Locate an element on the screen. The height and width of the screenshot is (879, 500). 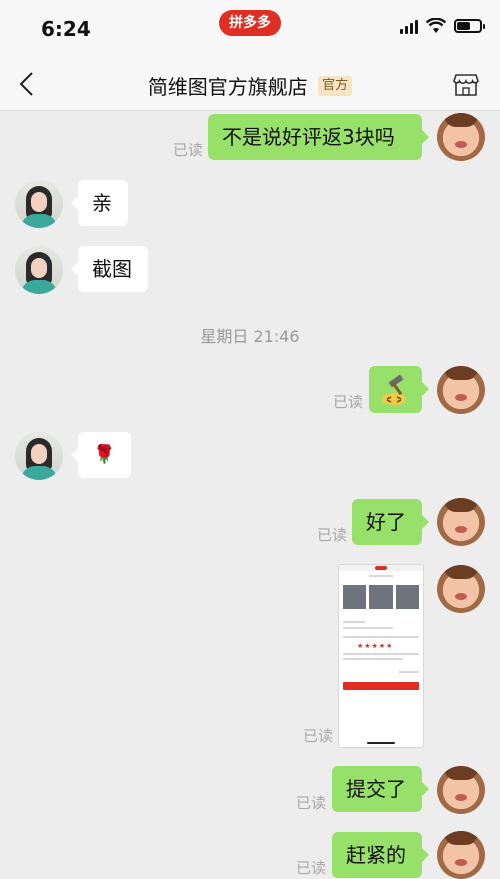
sticker-message is located at coordinates (399, 389).